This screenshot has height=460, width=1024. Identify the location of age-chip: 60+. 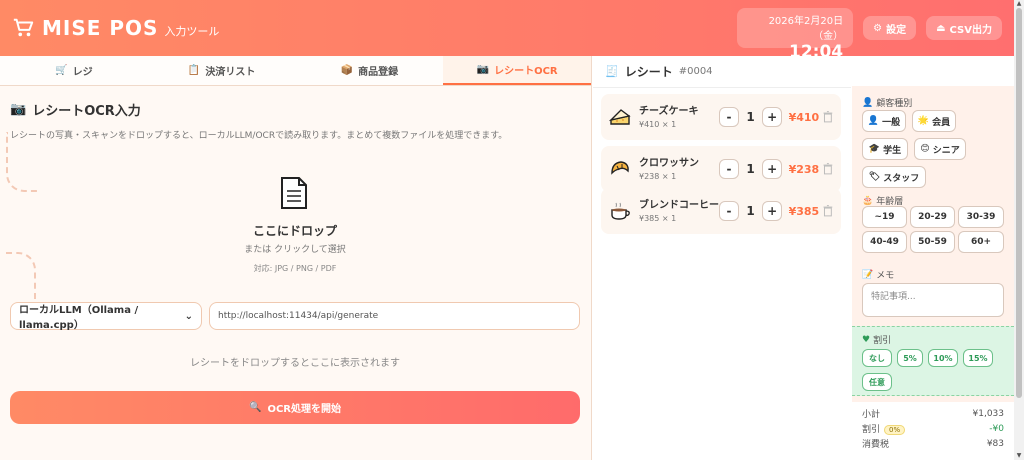
(981, 242).